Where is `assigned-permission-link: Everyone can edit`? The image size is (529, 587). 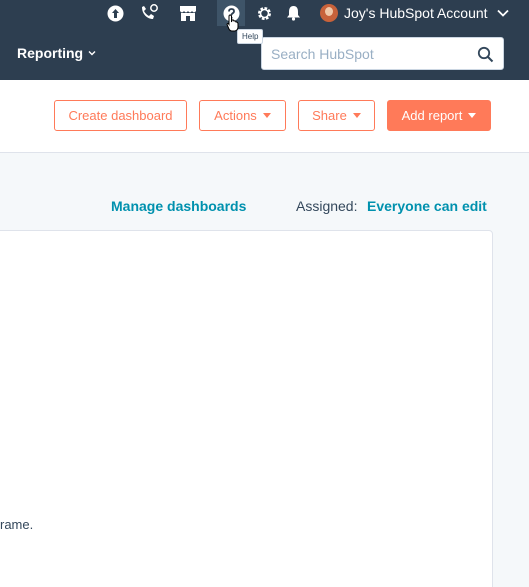
assigned-permission-link: Everyone can edit is located at coordinates (427, 206).